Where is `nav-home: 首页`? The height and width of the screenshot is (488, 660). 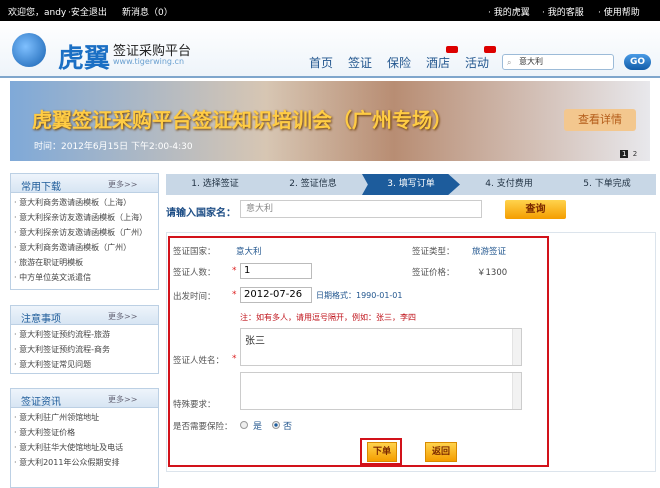
nav-home: 首页 is located at coordinates (321, 62).